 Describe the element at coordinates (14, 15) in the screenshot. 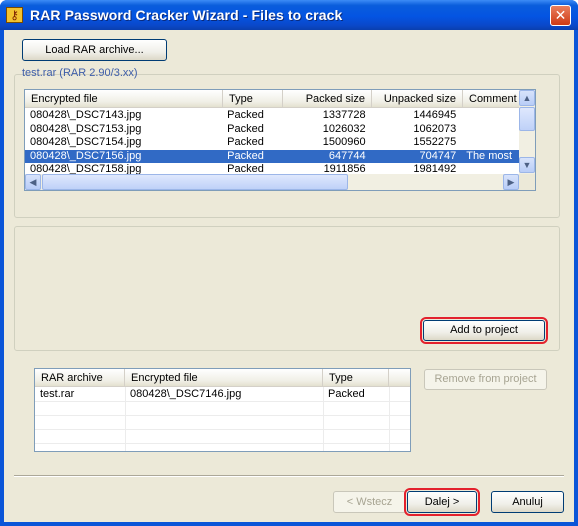

I see `app-icon: ⚷` at that location.